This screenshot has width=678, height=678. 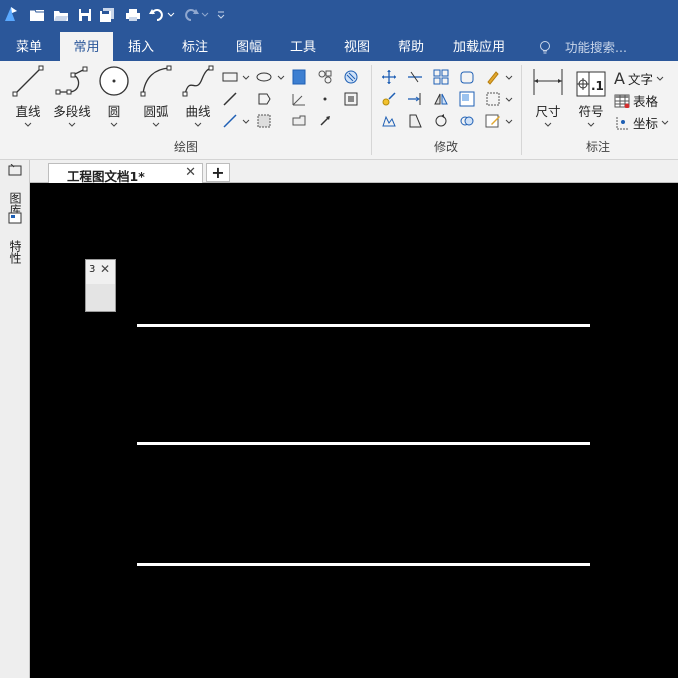 I want to click on line-button: 直线, so click(x=28, y=96).